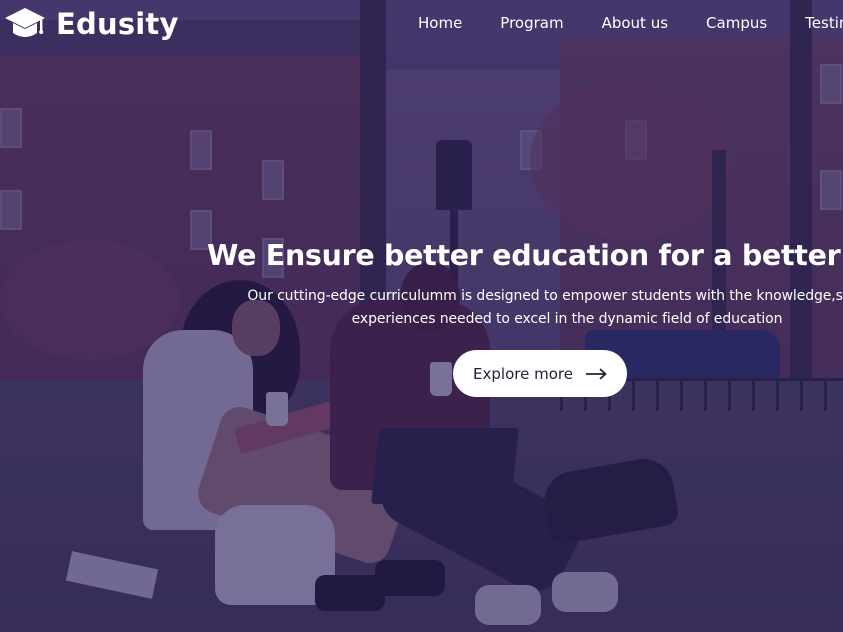 This screenshot has width=843, height=632. What do you see at coordinates (117, 23) in the screenshot?
I see `brand-name: Edusity` at bounding box center [117, 23].